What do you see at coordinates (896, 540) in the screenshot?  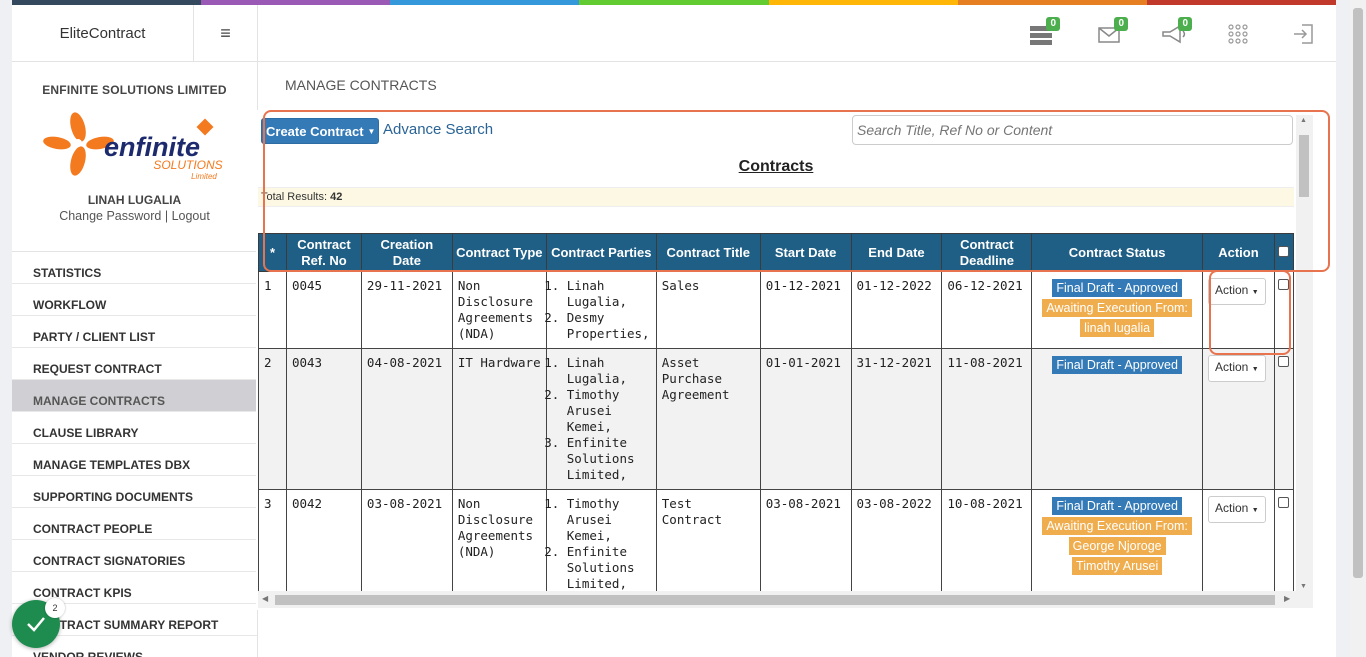 I see `cell-end-date: 03-08-2022` at bounding box center [896, 540].